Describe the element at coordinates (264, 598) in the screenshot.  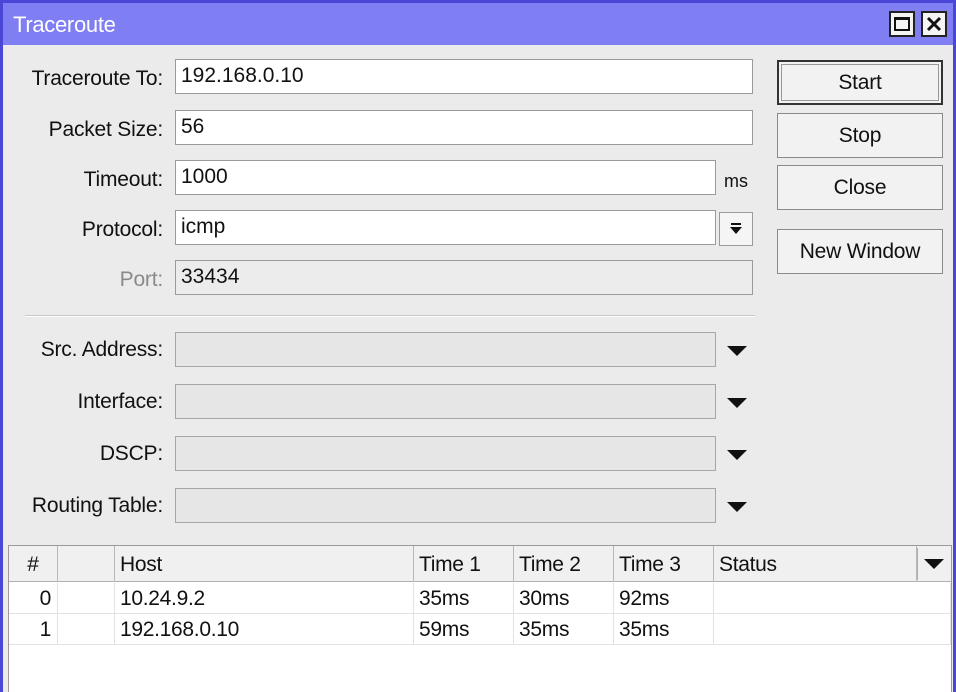
I see `row-host: 10.24.9.2` at that location.